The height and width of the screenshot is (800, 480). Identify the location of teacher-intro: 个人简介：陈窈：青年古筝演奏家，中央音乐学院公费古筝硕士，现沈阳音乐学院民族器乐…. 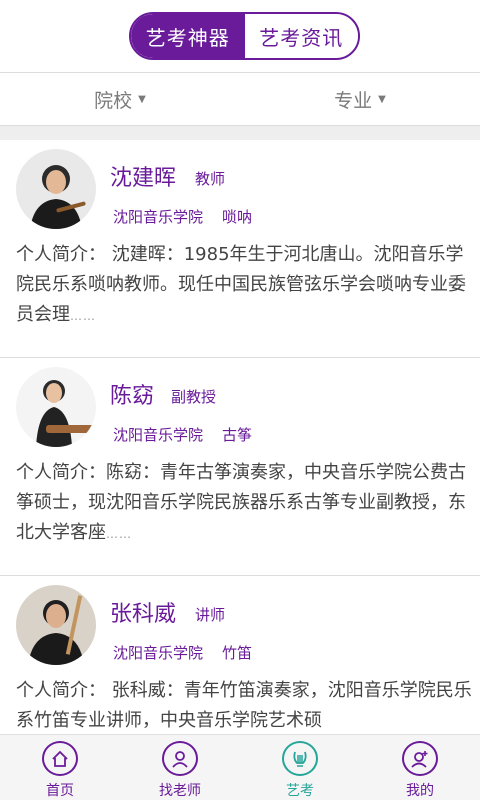
(244, 503).